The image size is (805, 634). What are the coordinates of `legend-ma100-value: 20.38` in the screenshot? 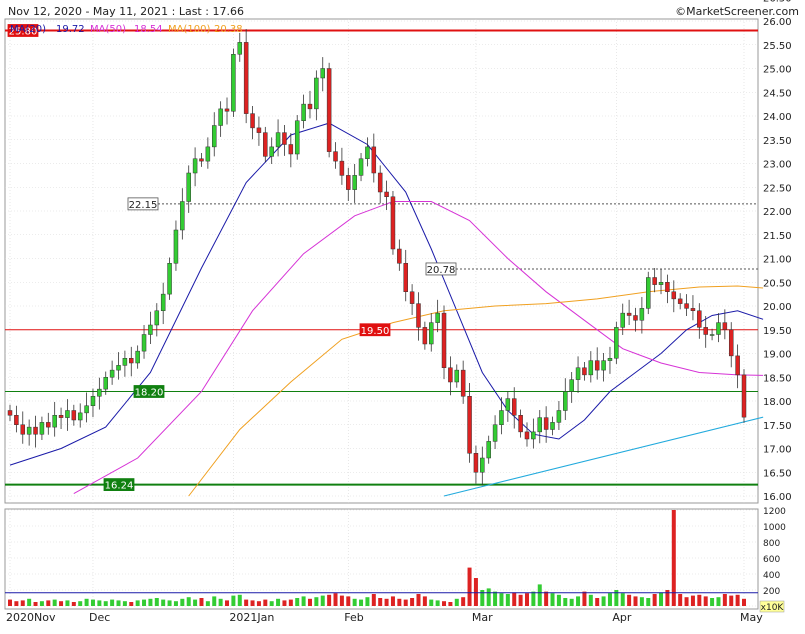 It's located at (228, 29).